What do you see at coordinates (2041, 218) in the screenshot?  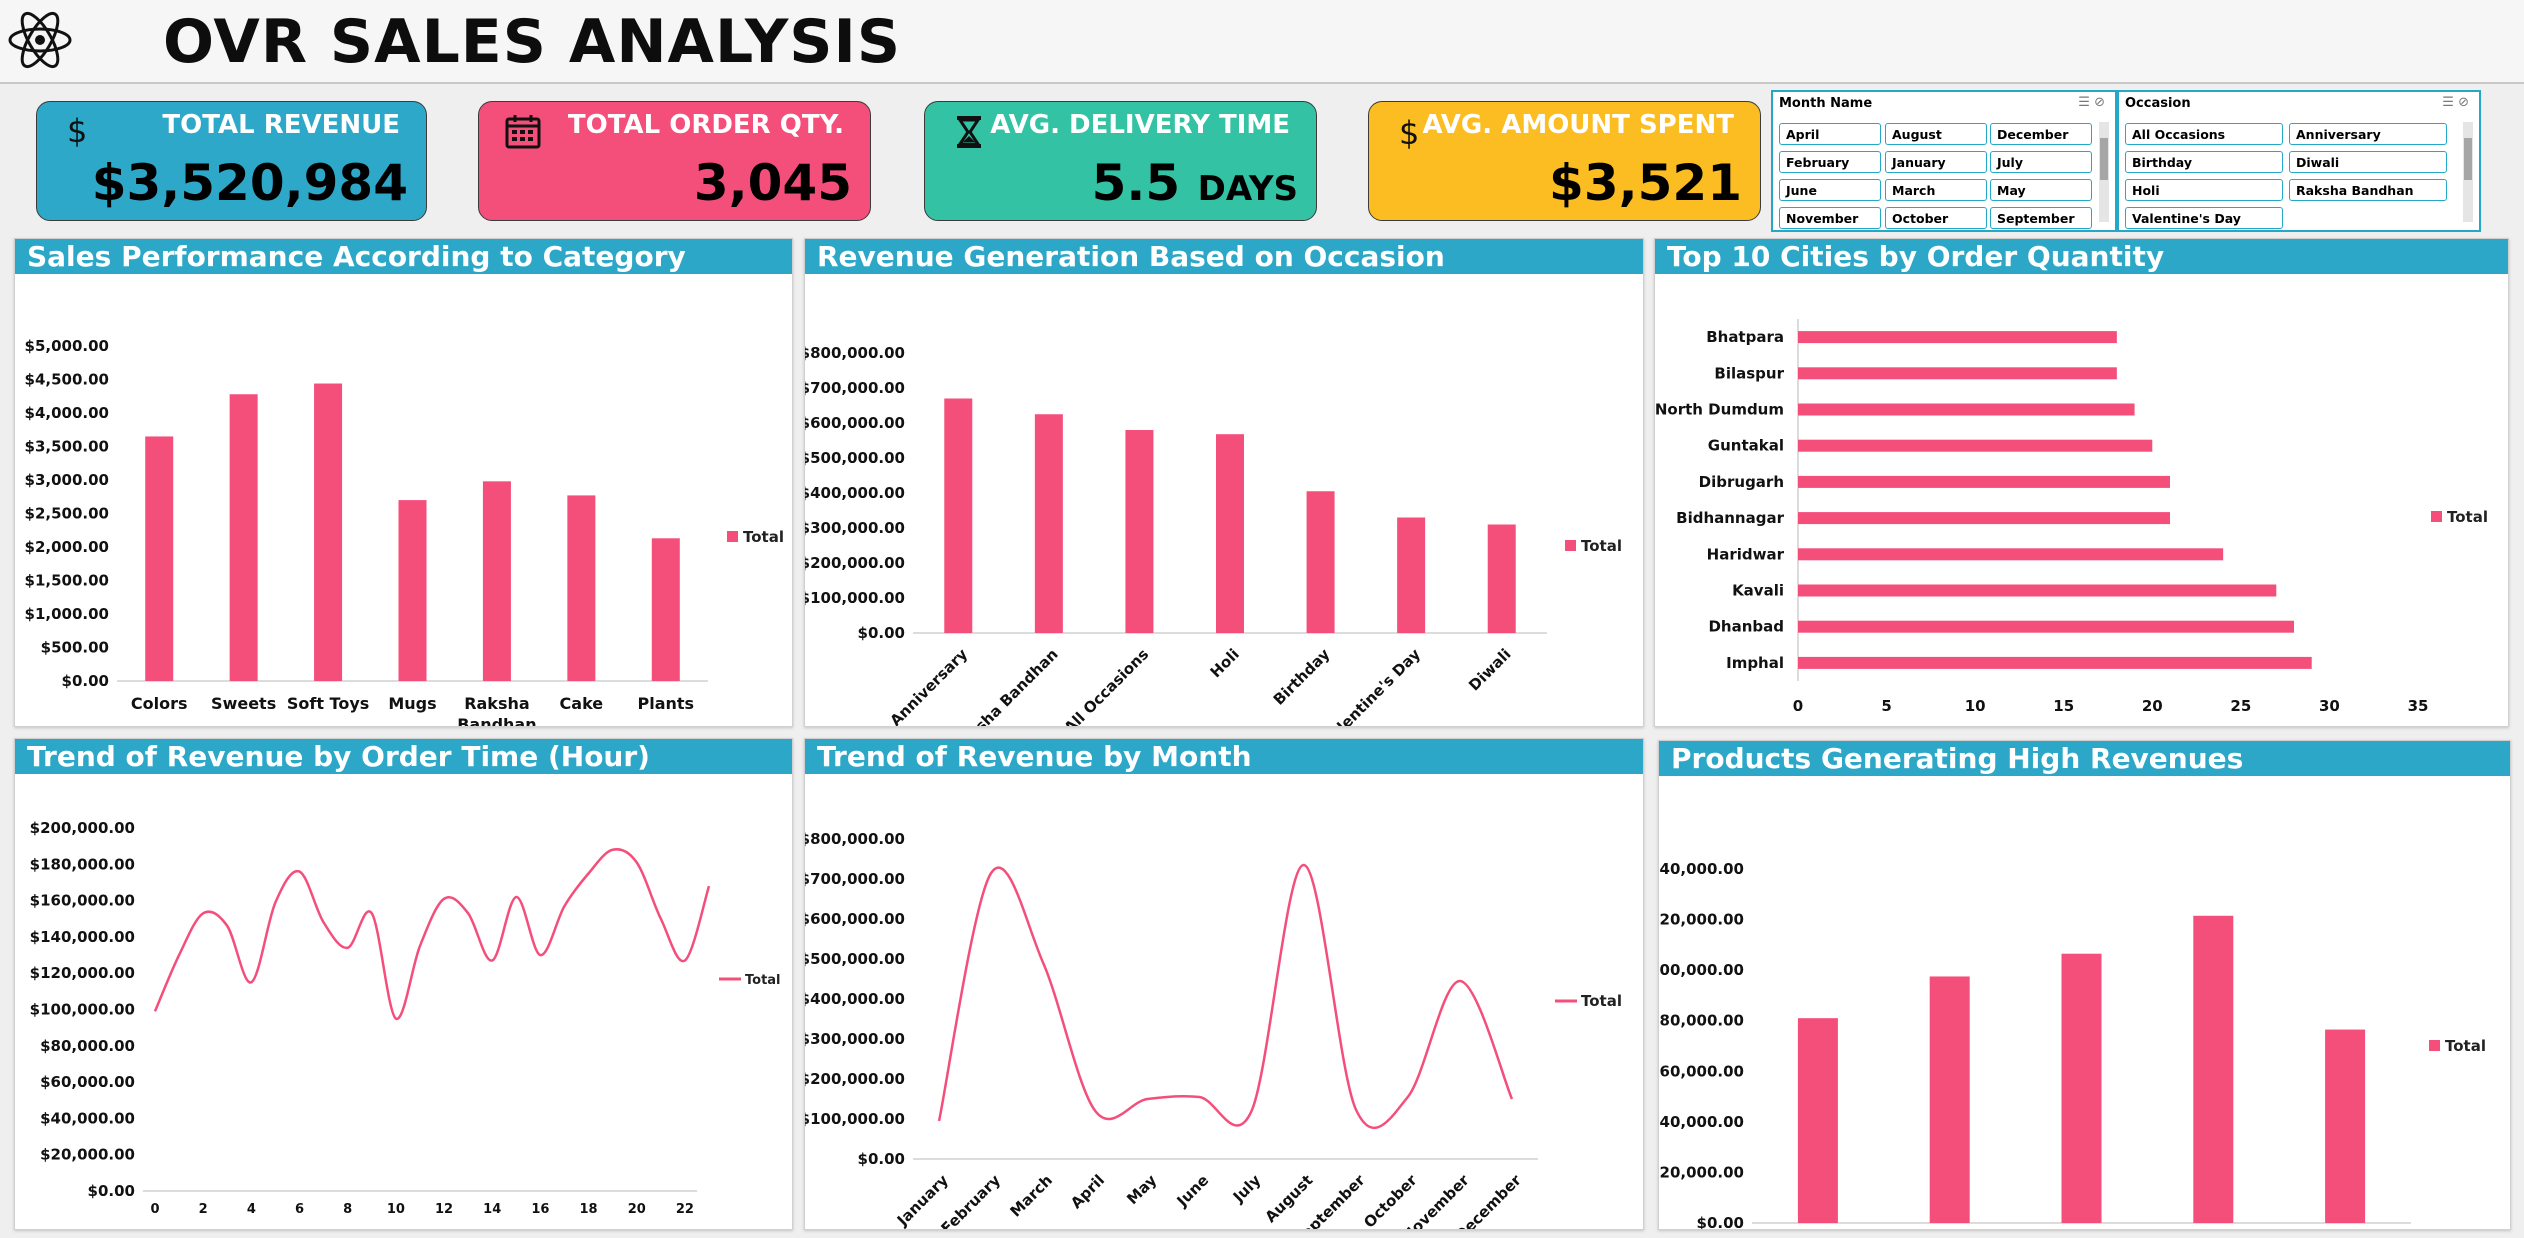 I see `slicer-item: September` at bounding box center [2041, 218].